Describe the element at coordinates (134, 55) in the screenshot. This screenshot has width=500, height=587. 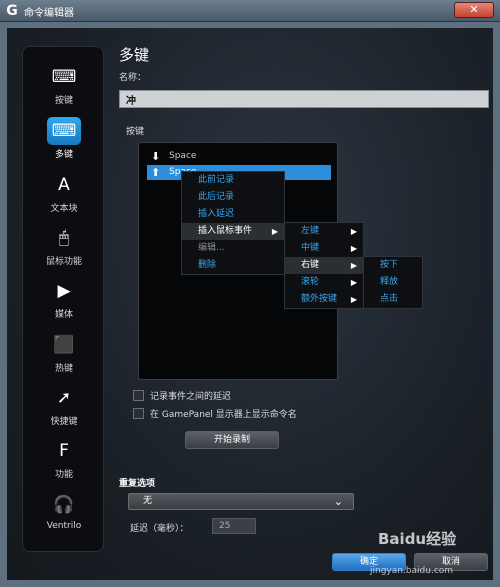
I see `page-title: 多键` at that location.